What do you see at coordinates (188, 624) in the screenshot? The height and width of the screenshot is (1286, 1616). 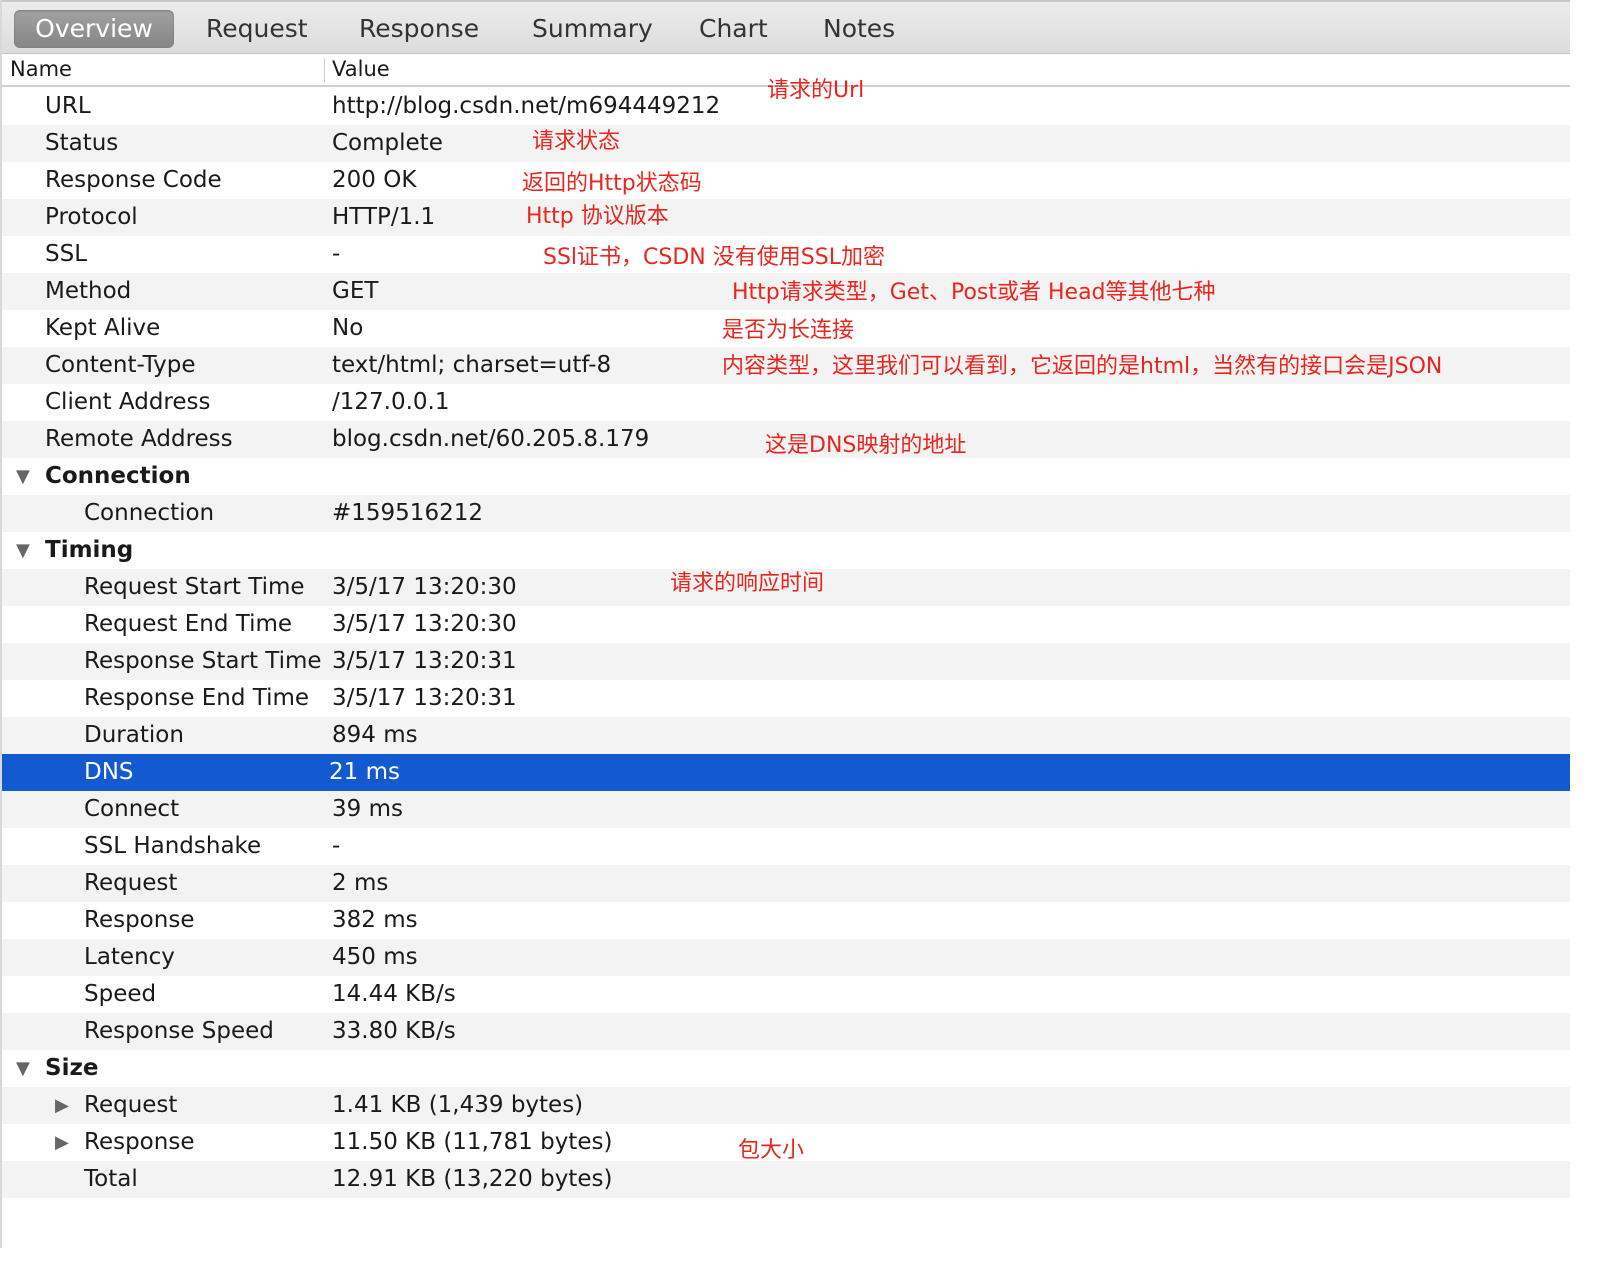 I see `row-name: Request End Time` at bounding box center [188, 624].